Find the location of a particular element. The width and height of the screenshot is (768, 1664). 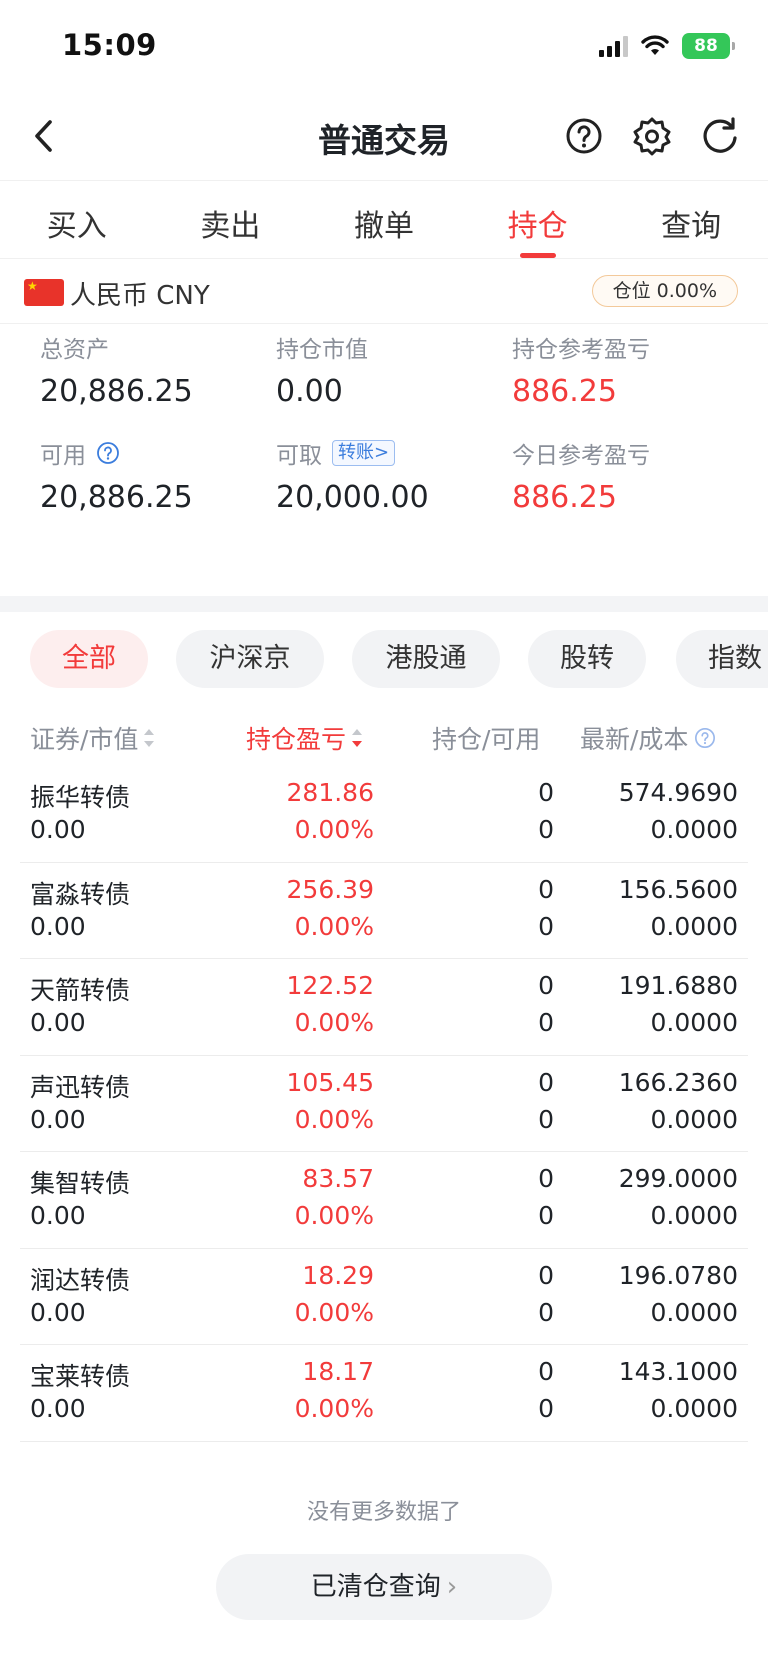

security-name: 宝莱转债 is located at coordinates (80, 1376).